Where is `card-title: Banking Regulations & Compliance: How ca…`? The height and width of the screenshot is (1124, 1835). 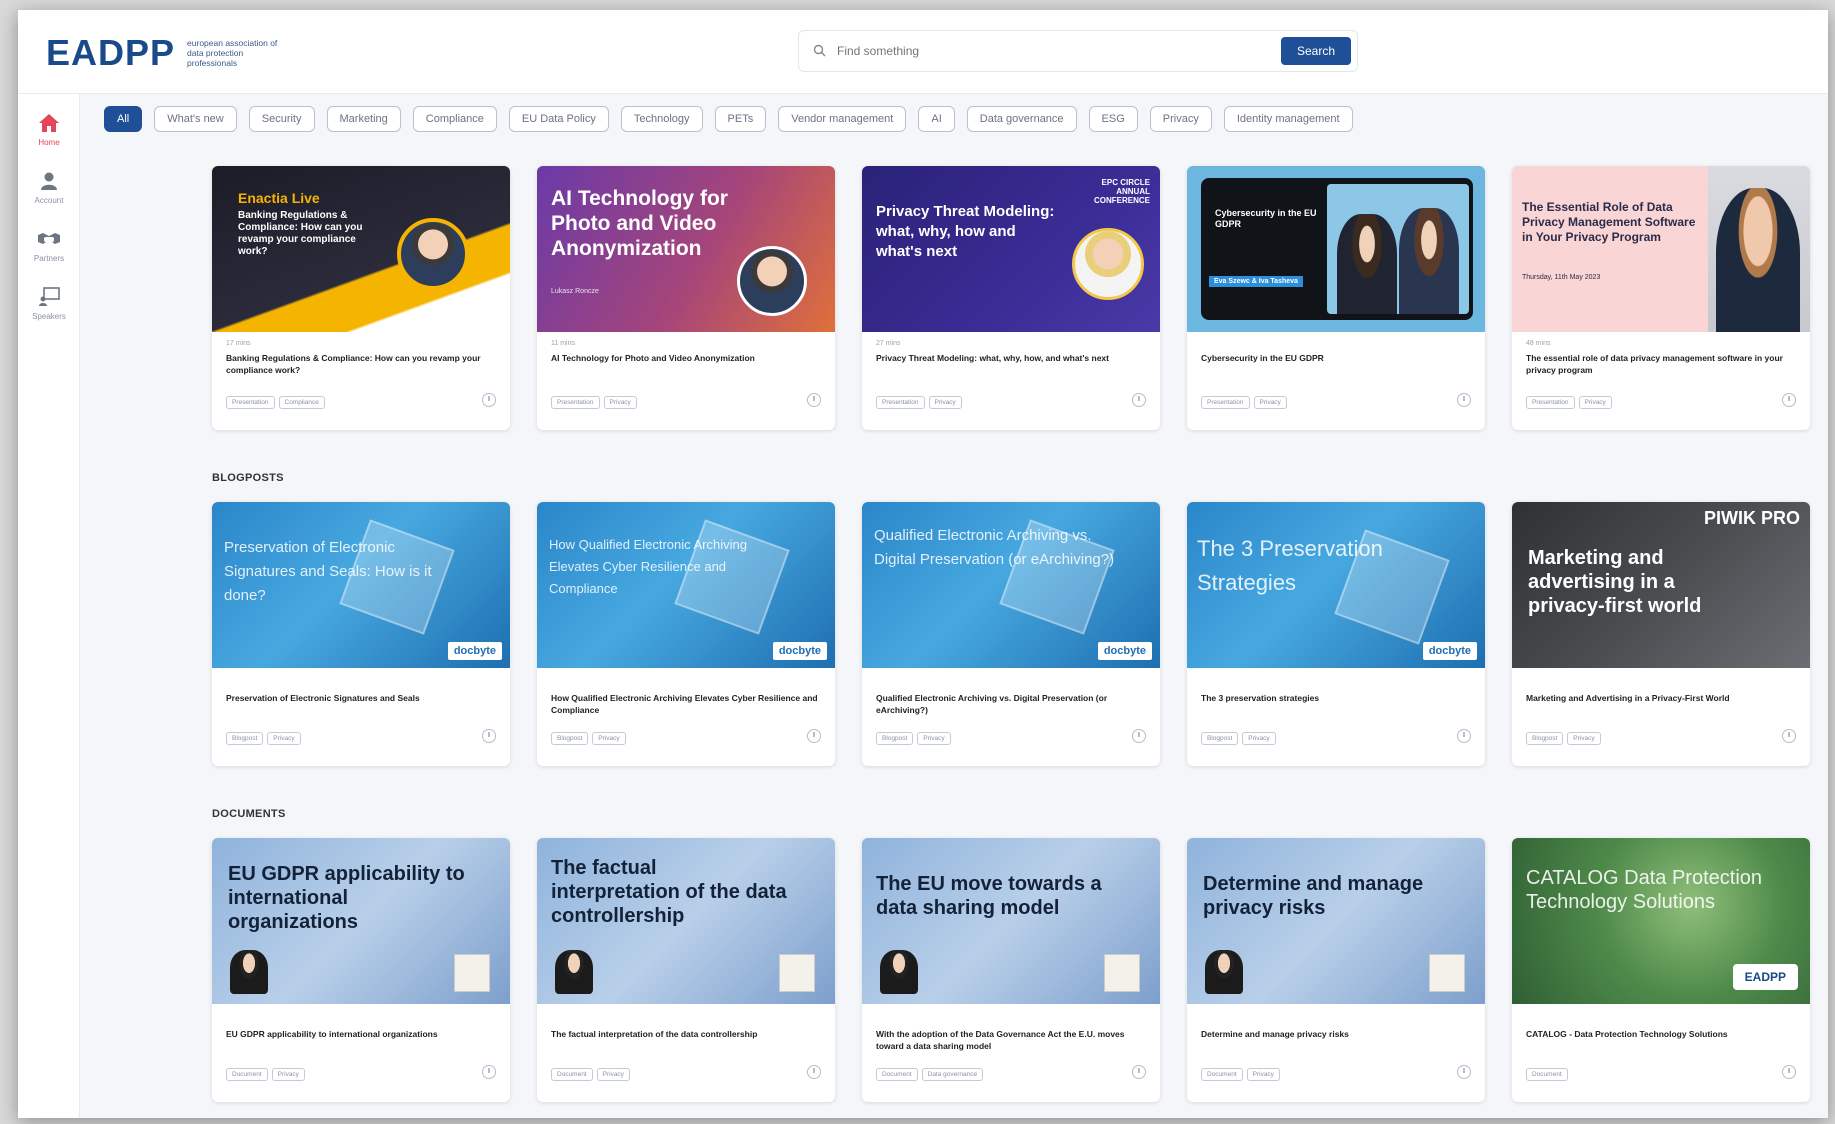
card-title: Banking Regulations & Compliance: How ca… is located at coordinates (360, 364).